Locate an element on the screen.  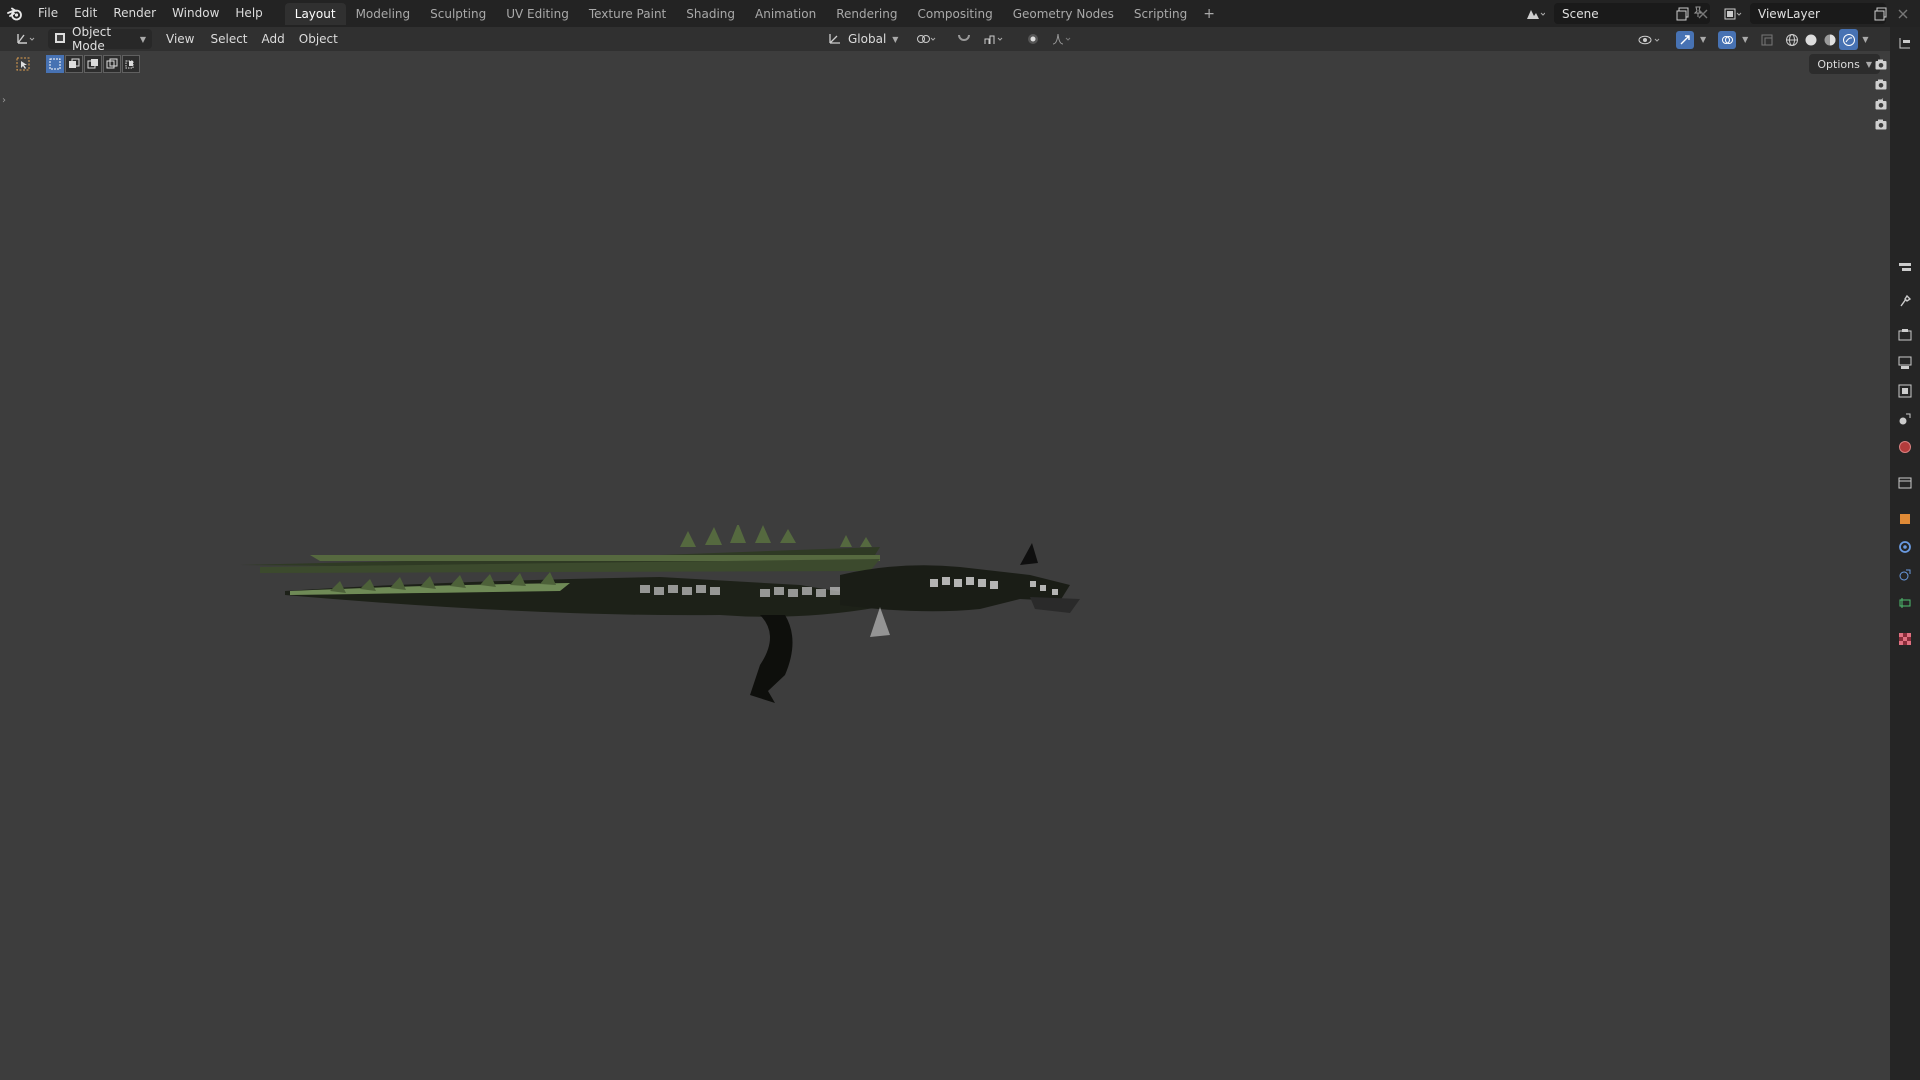
proportional-edit-icon is located at coordinates (1033, 39).